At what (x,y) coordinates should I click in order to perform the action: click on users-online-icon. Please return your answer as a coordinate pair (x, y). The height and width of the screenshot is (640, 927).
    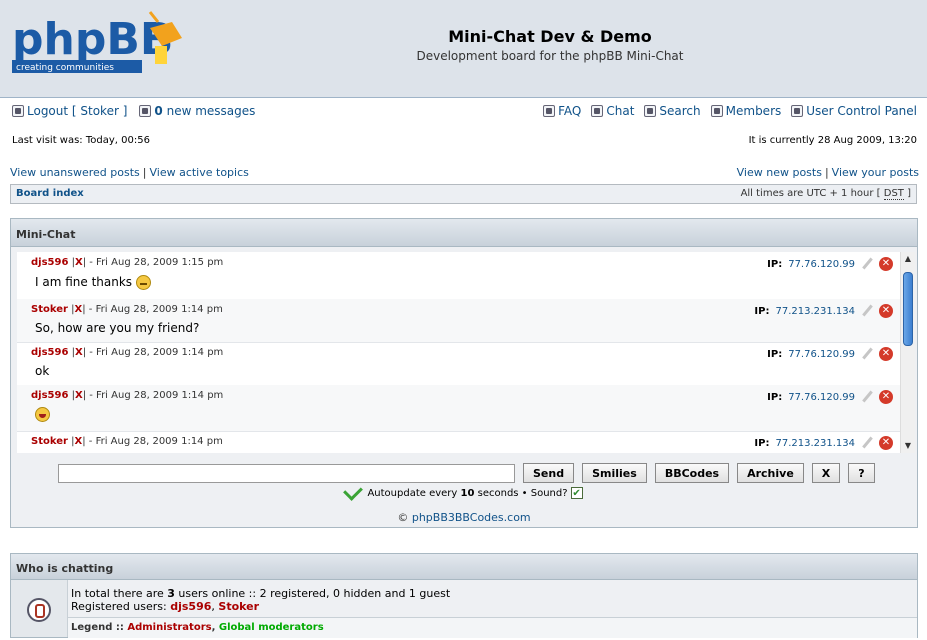
    Looking at the image, I should click on (39, 610).